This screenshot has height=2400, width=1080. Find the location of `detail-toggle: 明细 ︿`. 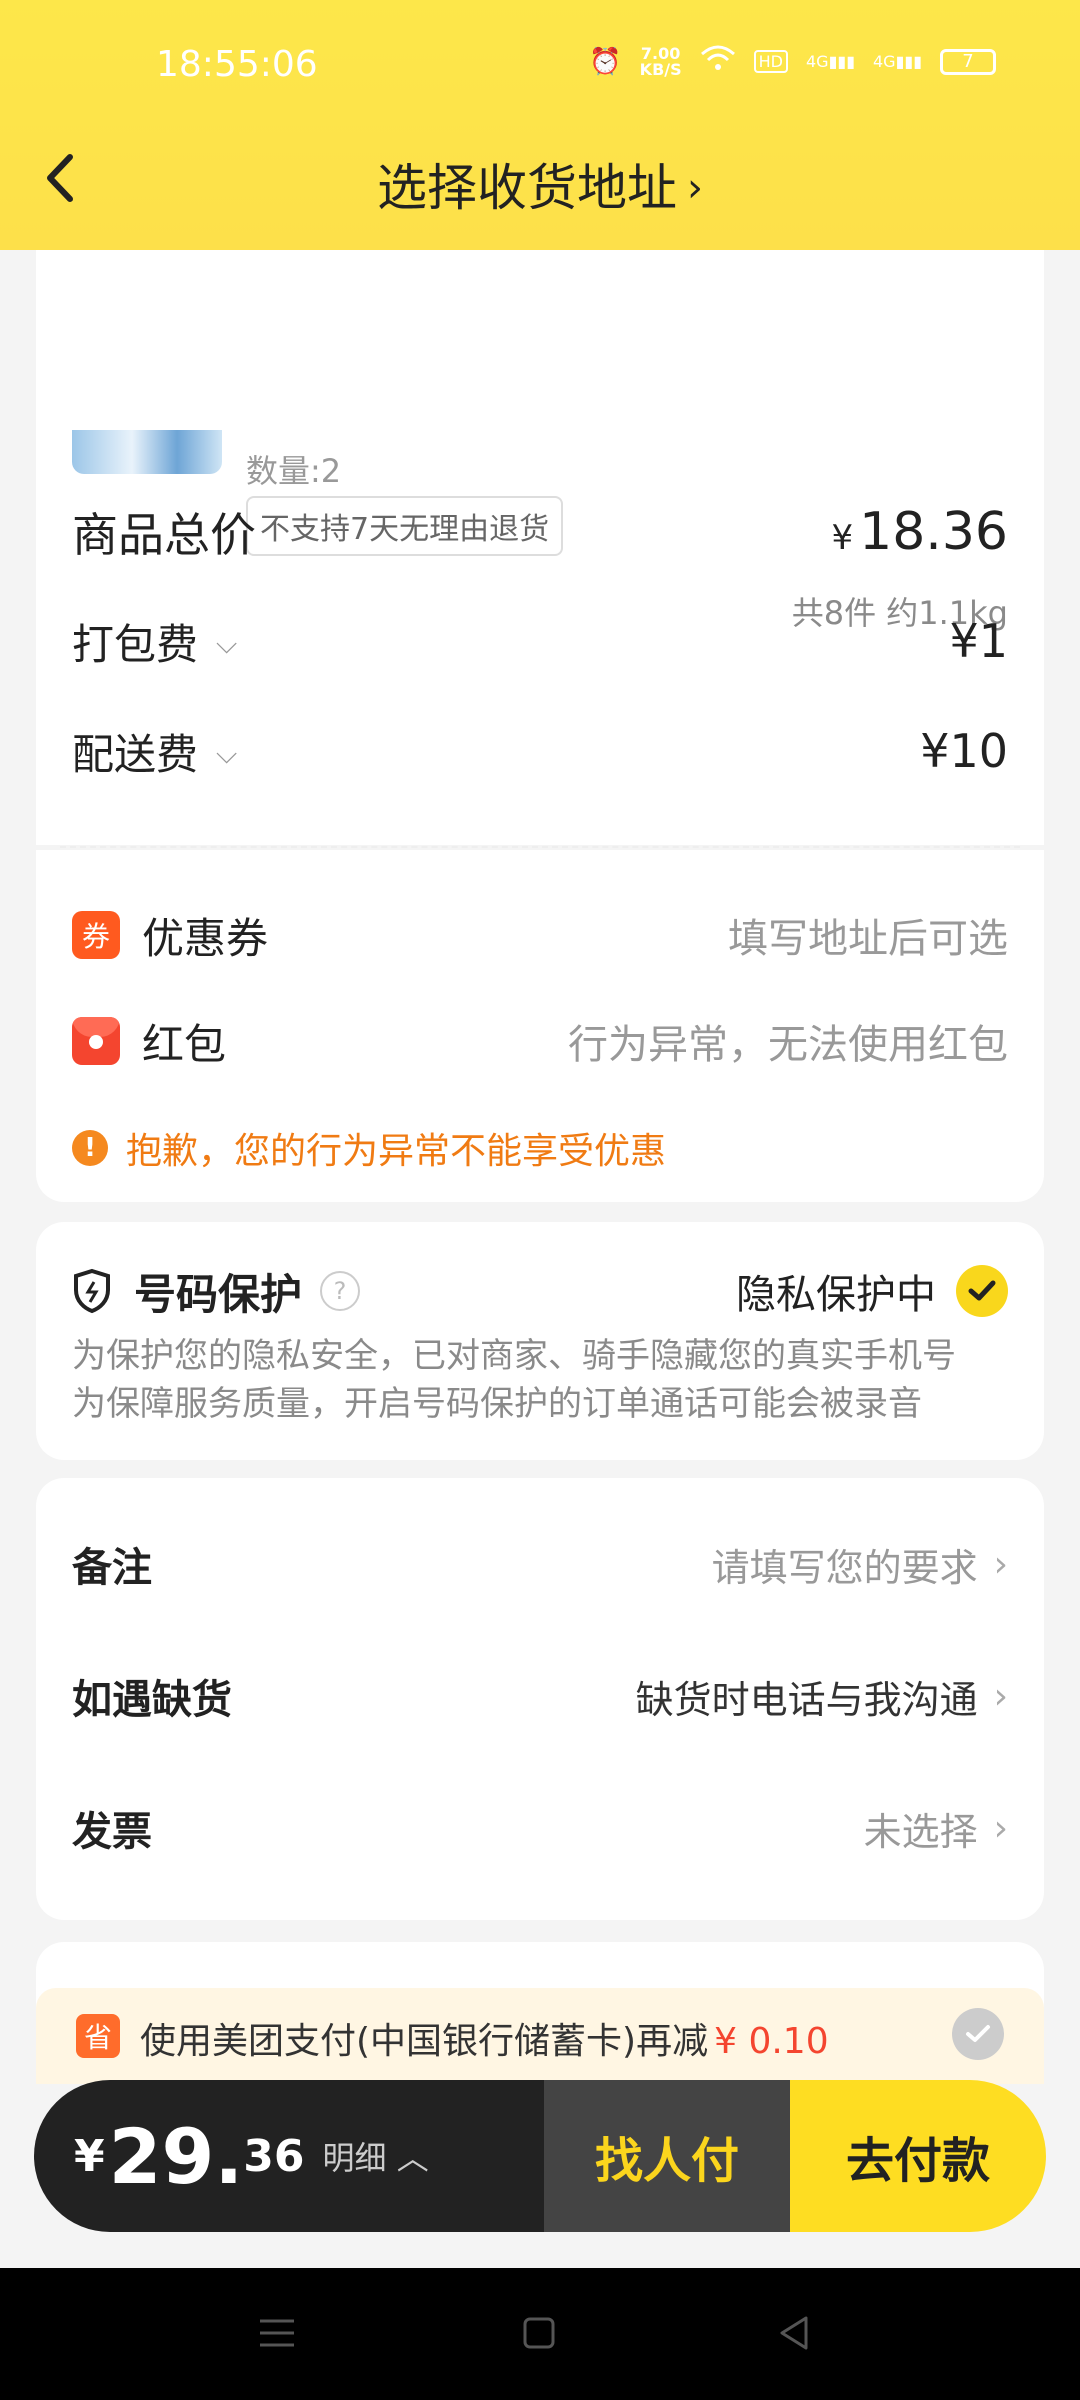

detail-toggle: 明细 ︿ is located at coordinates (376, 2156).